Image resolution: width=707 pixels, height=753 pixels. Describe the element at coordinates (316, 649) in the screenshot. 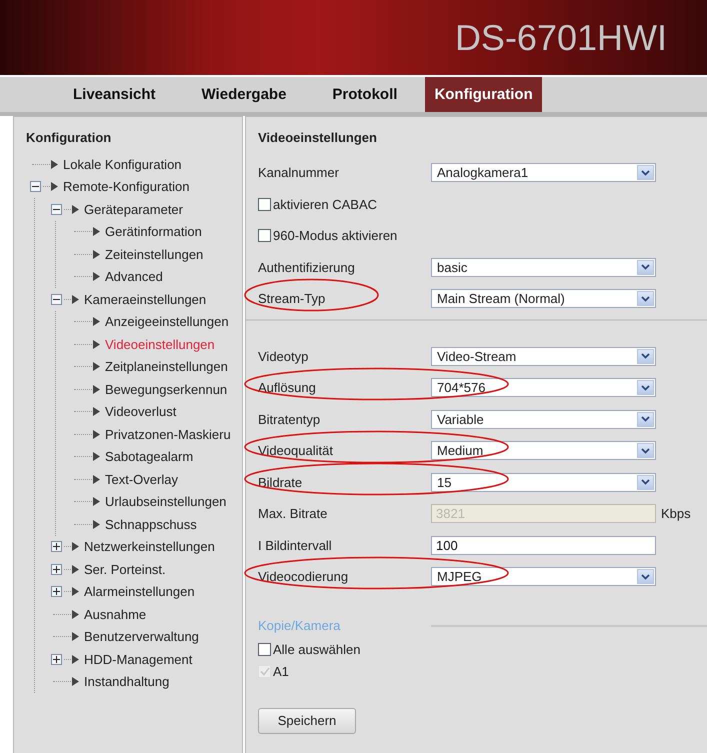

I see `checkbox-label: Alle auswählen` at that location.